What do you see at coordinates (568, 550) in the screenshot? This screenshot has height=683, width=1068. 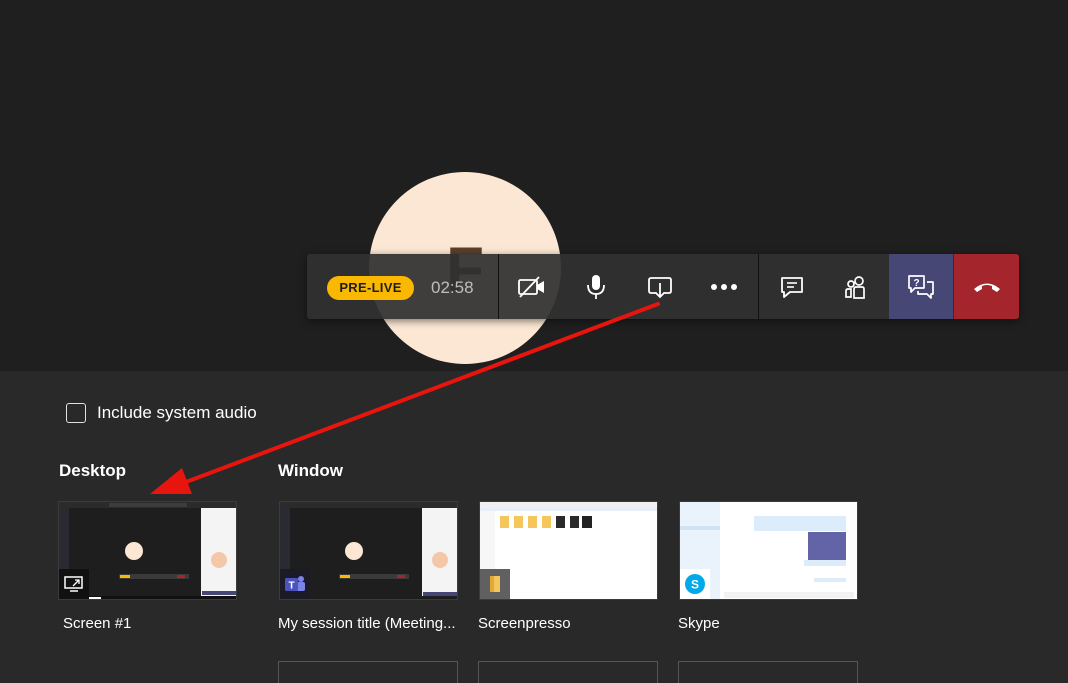 I see `window-thumbnail-screenpresso` at bounding box center [568, 550].